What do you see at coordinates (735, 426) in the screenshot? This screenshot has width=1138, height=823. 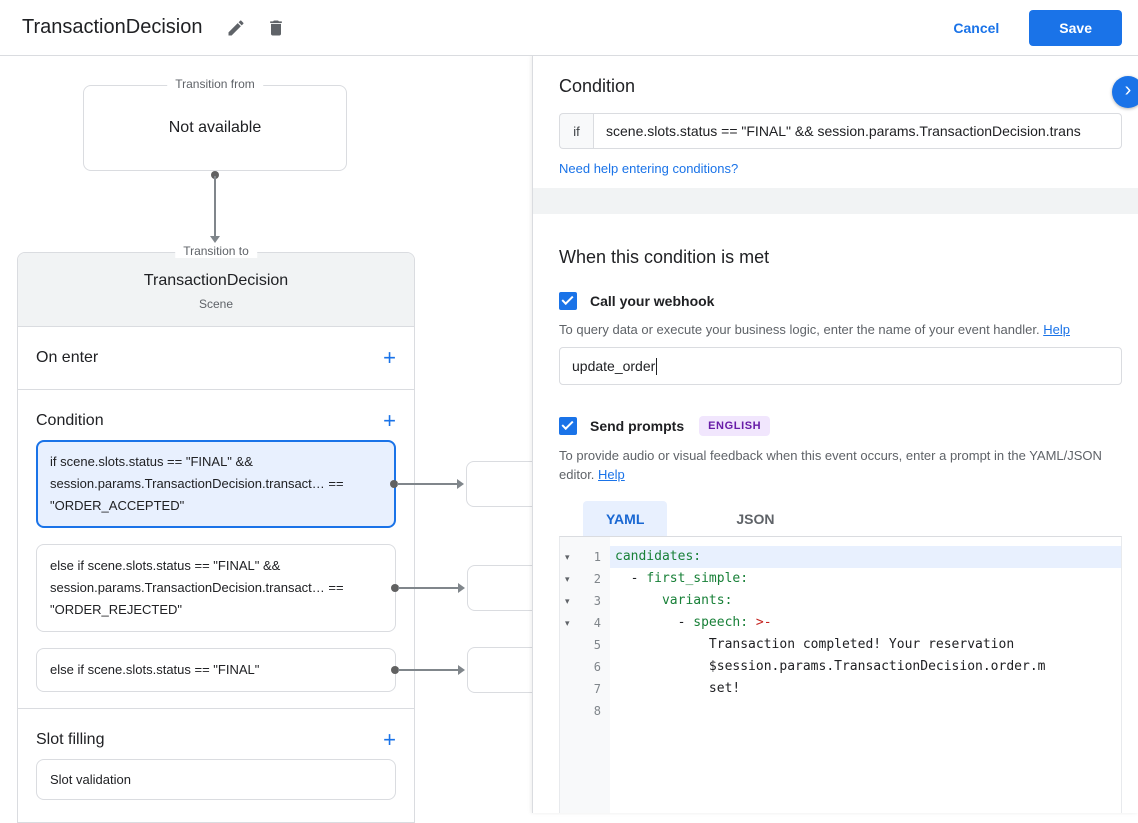 I see `language-badge: ENGLISH` at bounding box center [735, 426].